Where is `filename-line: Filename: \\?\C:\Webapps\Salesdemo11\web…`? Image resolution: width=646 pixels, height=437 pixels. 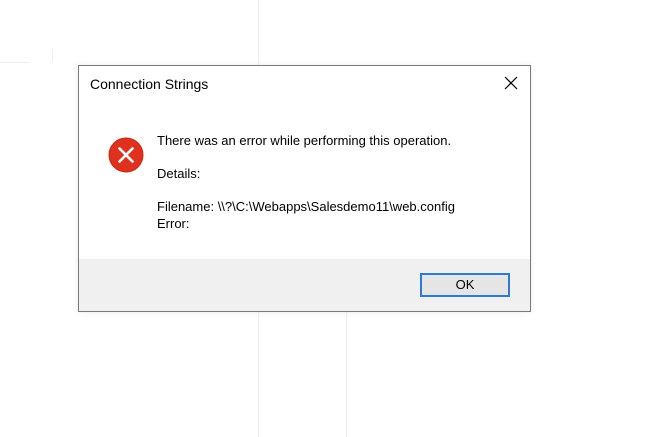
filename-line: Filename: \\?\C:\Webapps\Salesdemo11\web… is located at coordinates (306, 206).